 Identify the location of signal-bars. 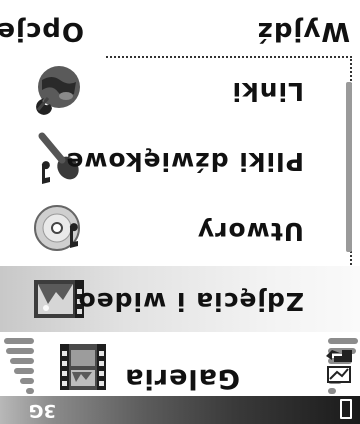
(17, 365).